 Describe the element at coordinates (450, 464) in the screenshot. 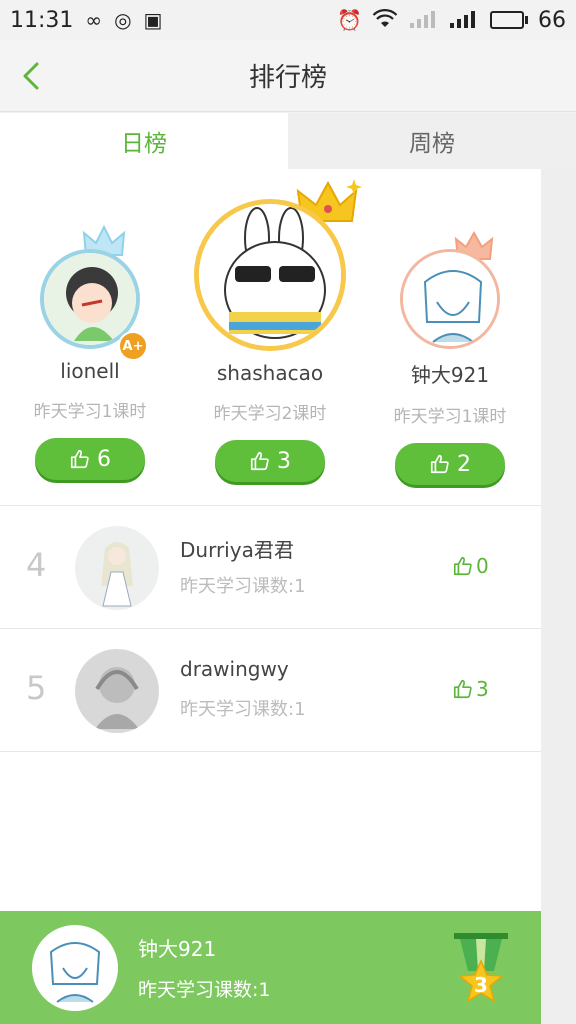

I see `like-button: 2` at that location.